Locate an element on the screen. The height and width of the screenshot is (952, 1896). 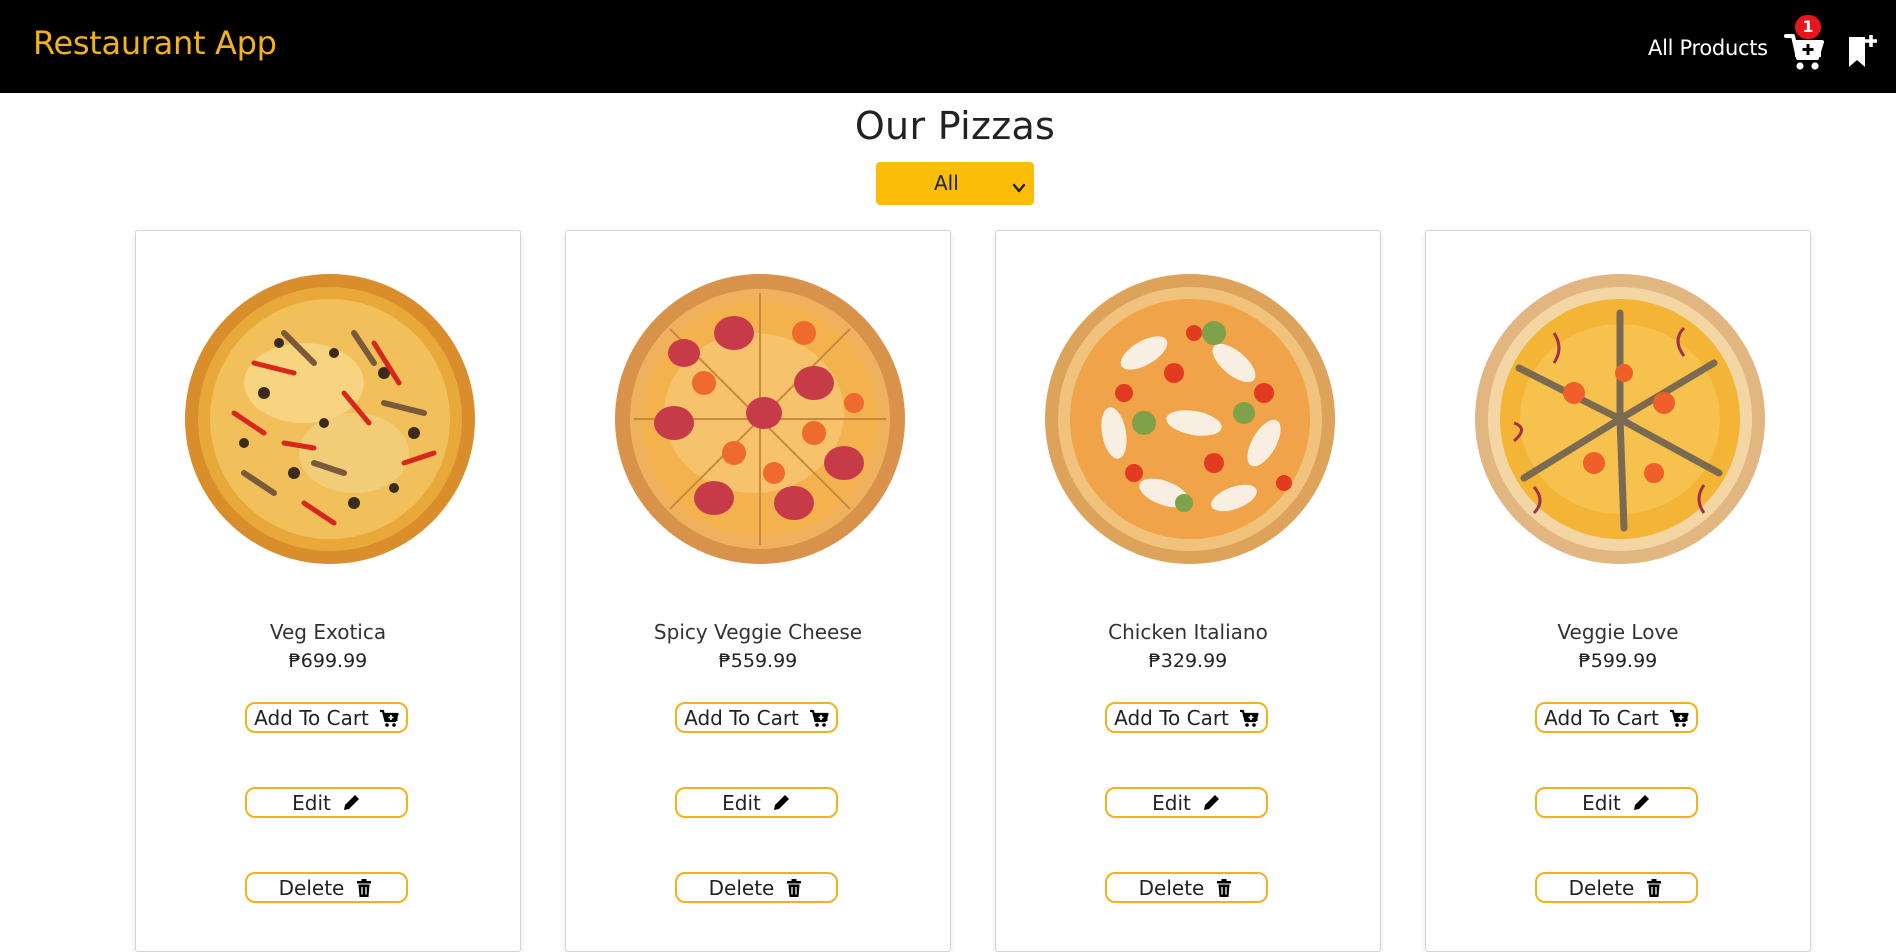
product-name: Chicken Italiano is located at coordinates (1188, 632).